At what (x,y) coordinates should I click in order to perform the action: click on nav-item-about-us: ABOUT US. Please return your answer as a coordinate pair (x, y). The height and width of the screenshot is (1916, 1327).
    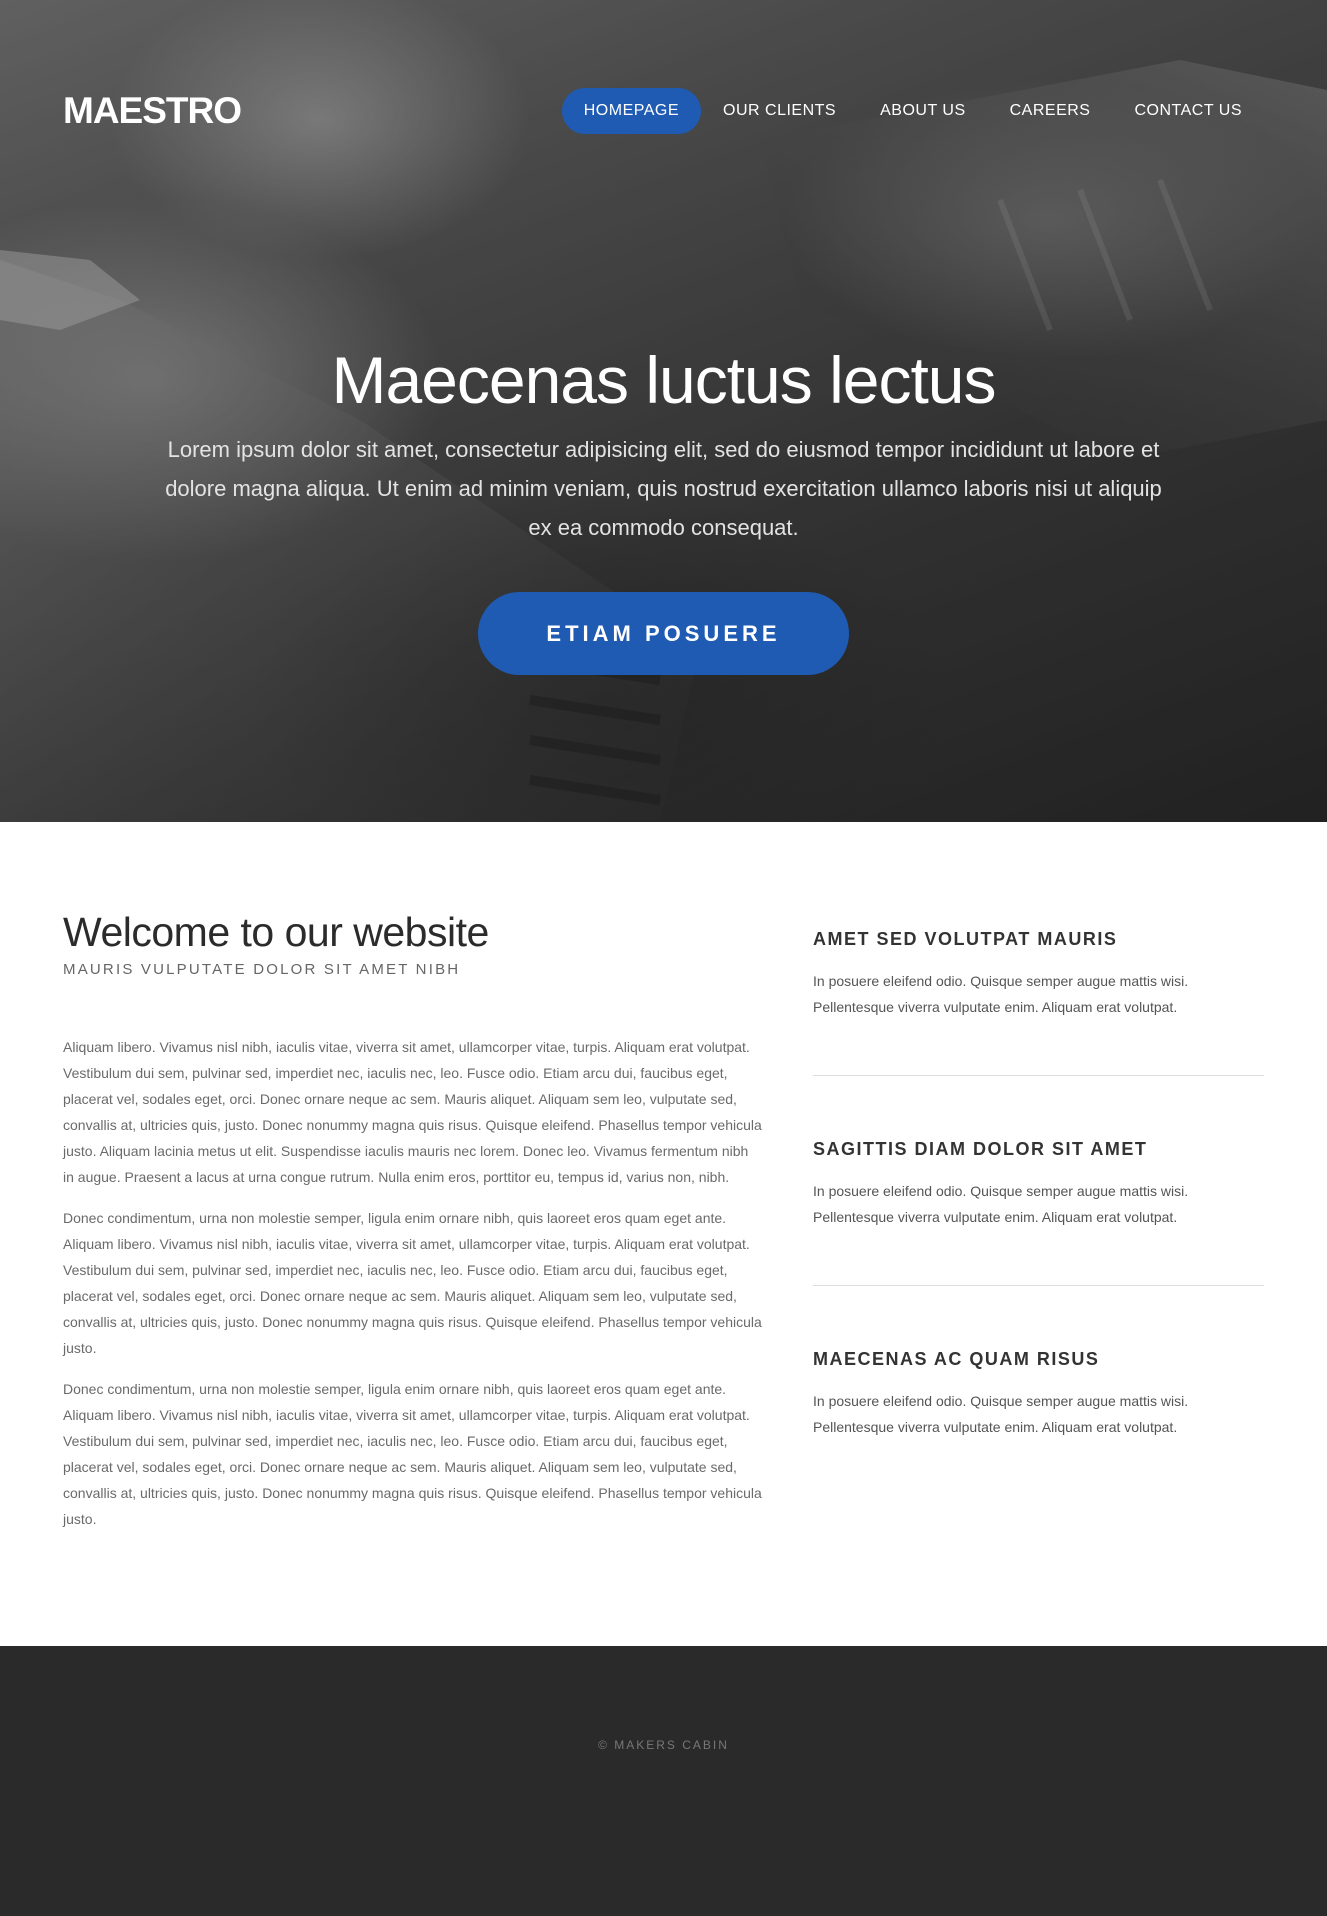
    Looking at the image, I should click on (923, 111).